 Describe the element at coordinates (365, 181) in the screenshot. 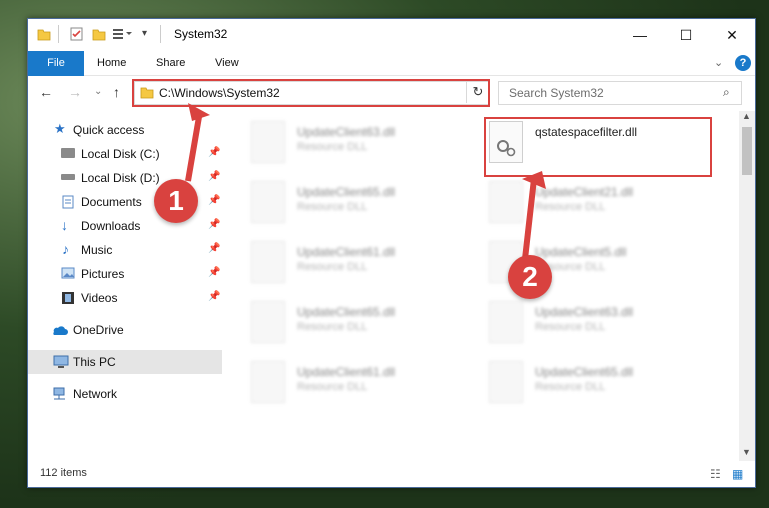

I see `callout-arrows` at that location.